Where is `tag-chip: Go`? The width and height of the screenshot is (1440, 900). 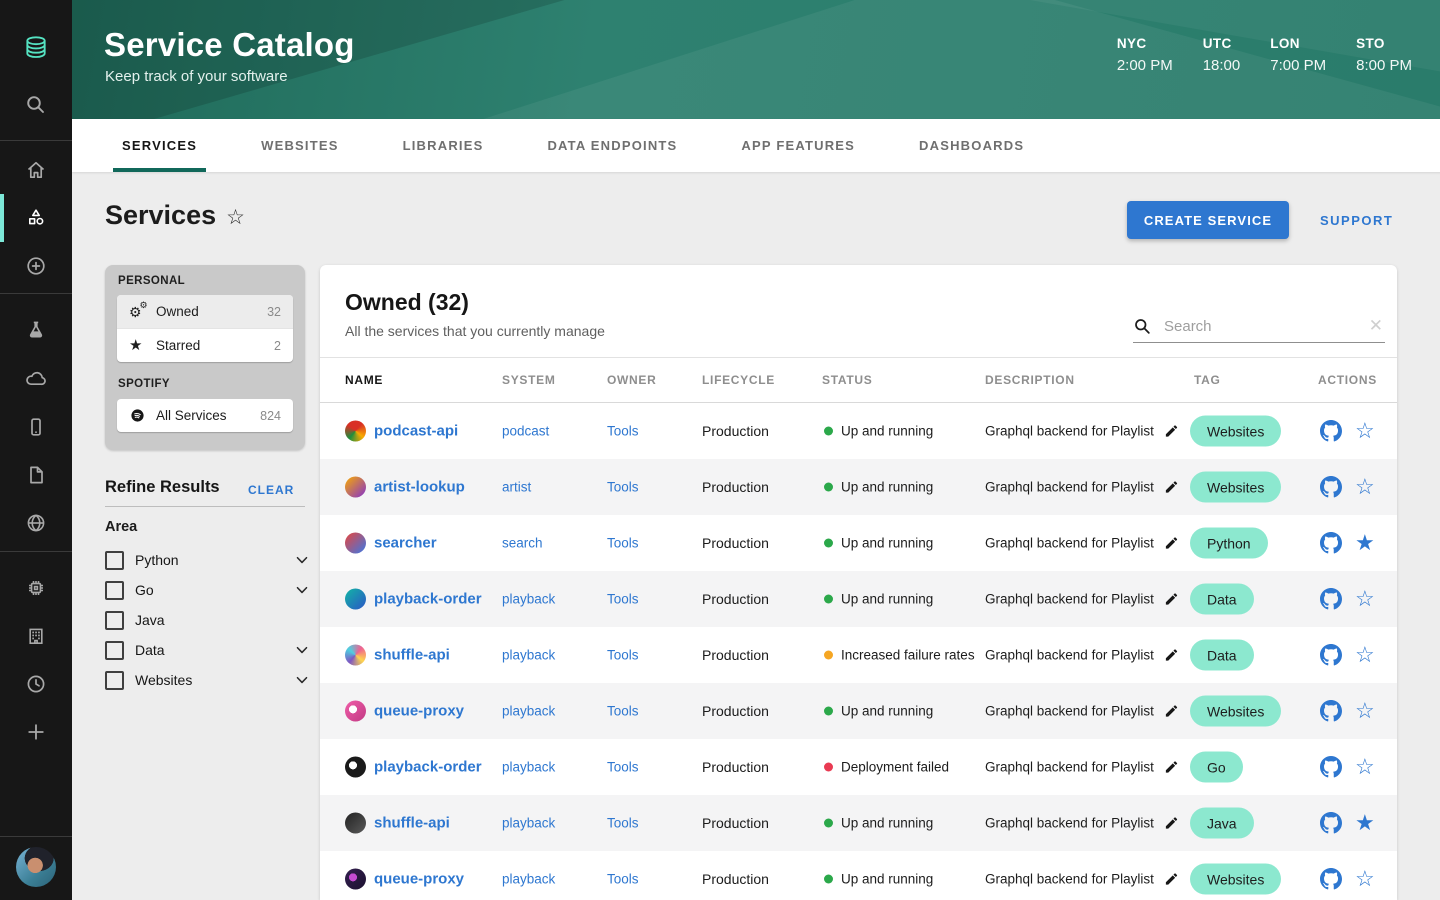 tag-chip: Go is located at coordinates (1216, 767).